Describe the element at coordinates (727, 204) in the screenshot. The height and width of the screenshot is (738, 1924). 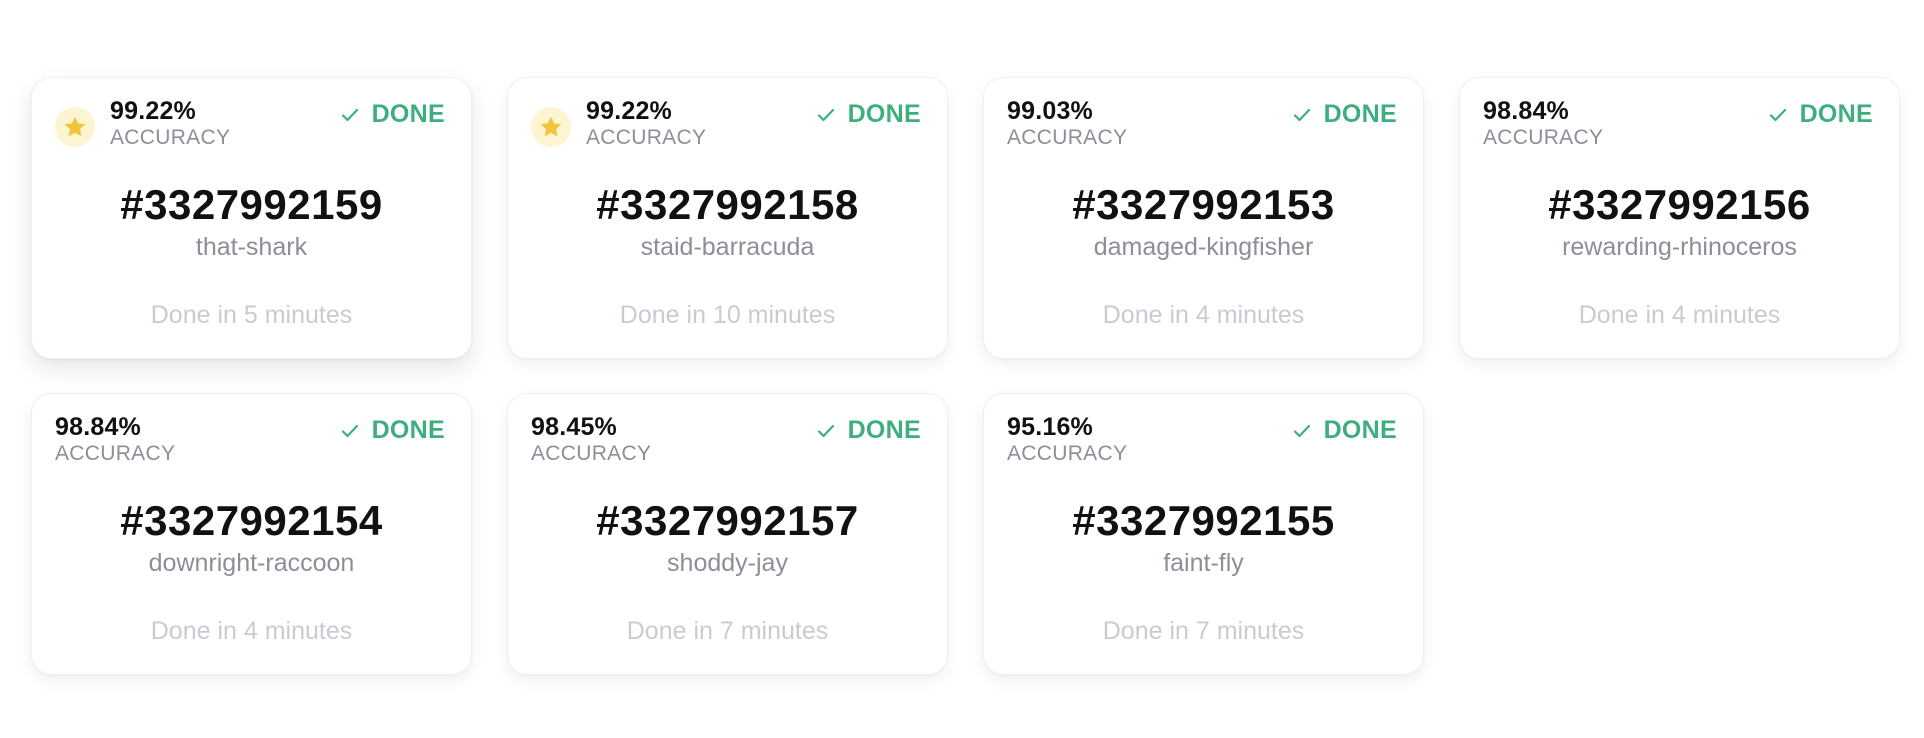
I see `run-id: #3327992158` at that location.